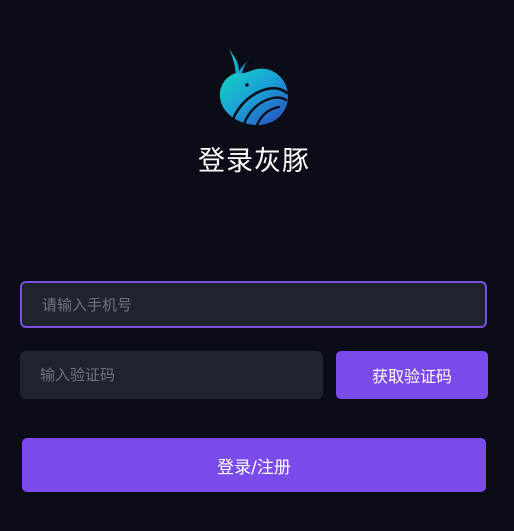 This screenshot has height=531, width=514. I want to click on phone-input, so click(253, 304).